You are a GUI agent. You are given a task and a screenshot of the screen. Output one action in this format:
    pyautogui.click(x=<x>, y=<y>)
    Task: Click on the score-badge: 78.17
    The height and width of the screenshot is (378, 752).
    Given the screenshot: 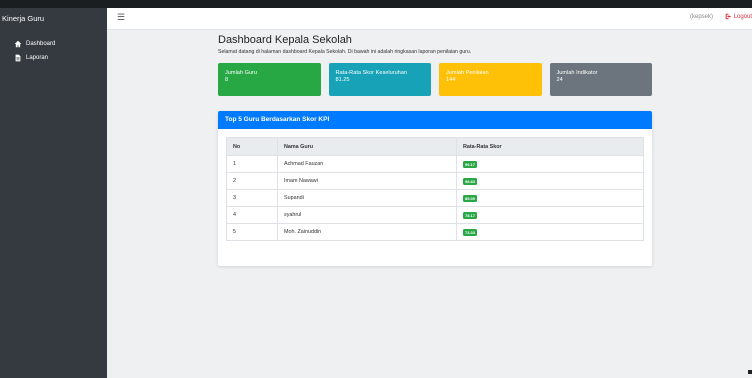 What is the action you would take?
    pyautogui.click(x=470, y=215)
    